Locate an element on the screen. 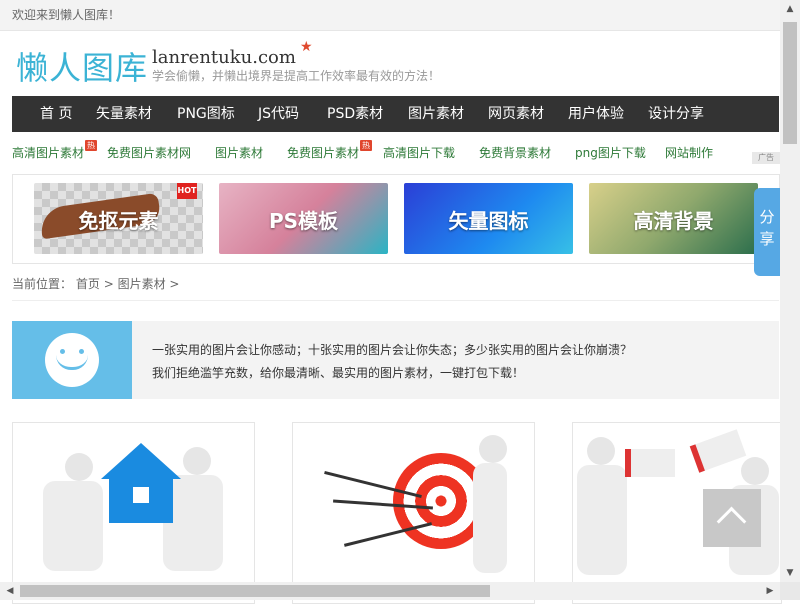 The image size is (800, 604). breadcrumb: 当前位置： 首页 > 图片素材 > is located at coordinates (95, 283).